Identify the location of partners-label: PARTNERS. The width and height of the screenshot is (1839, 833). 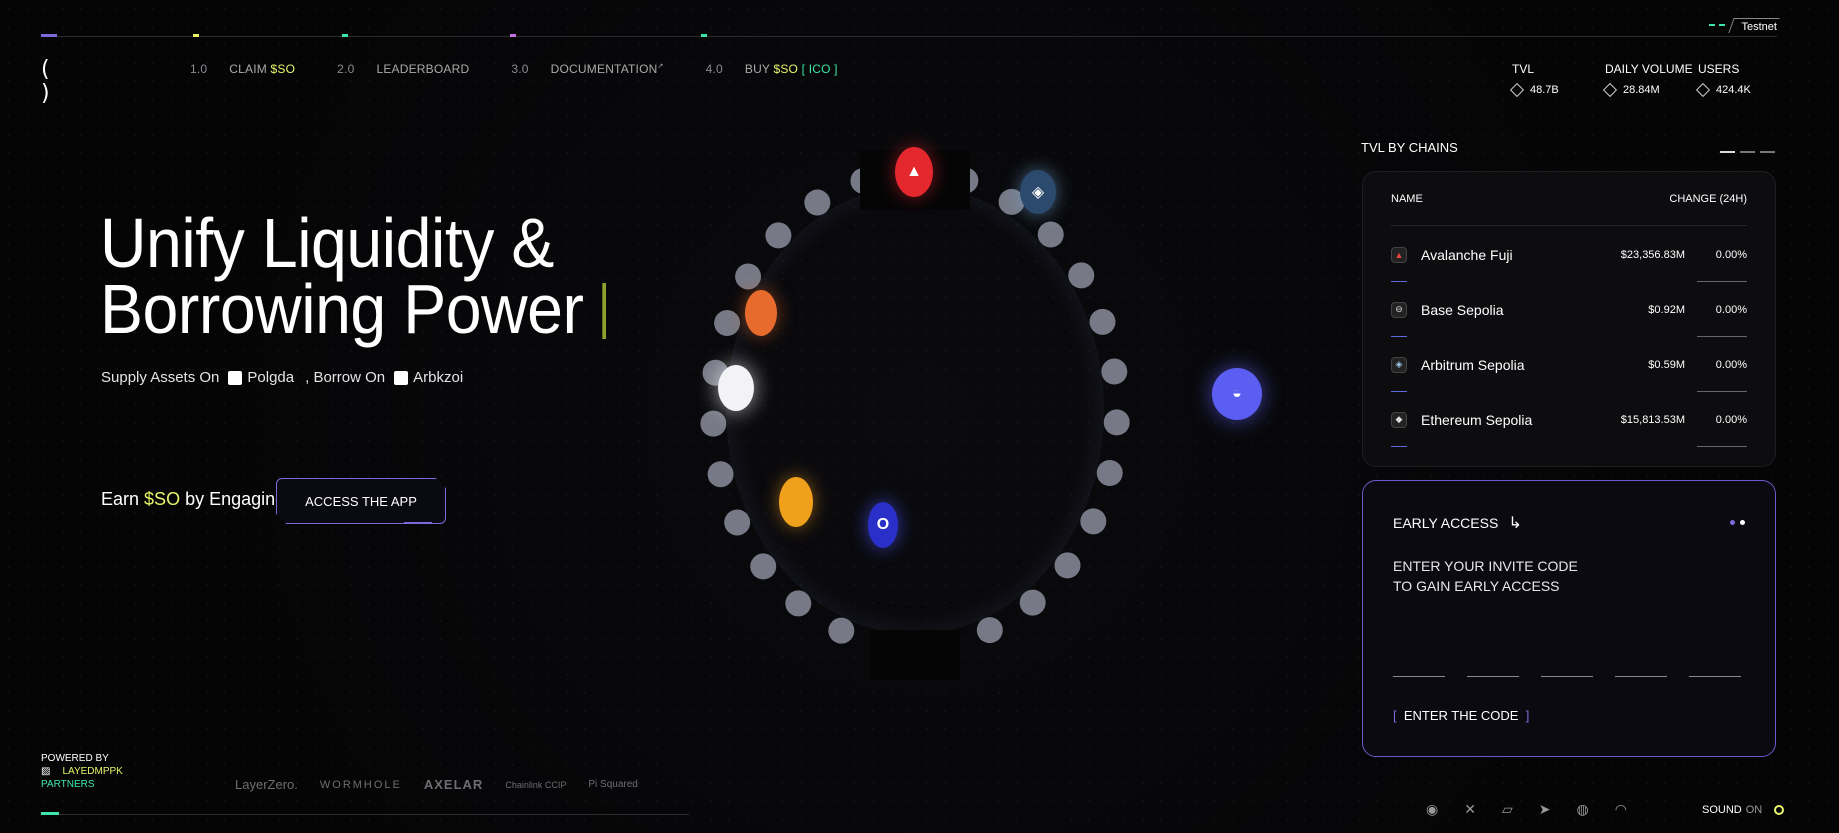
(68, 784).